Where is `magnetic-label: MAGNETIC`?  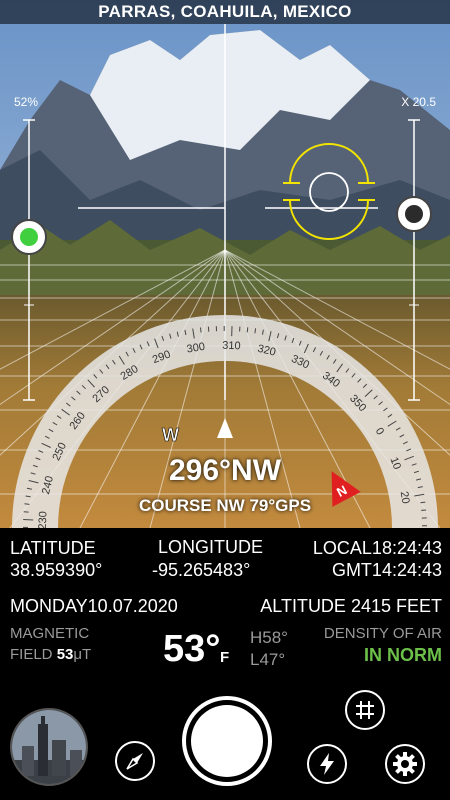
magnetic-label: MAGNETIC is located at coordinates (50, 633).